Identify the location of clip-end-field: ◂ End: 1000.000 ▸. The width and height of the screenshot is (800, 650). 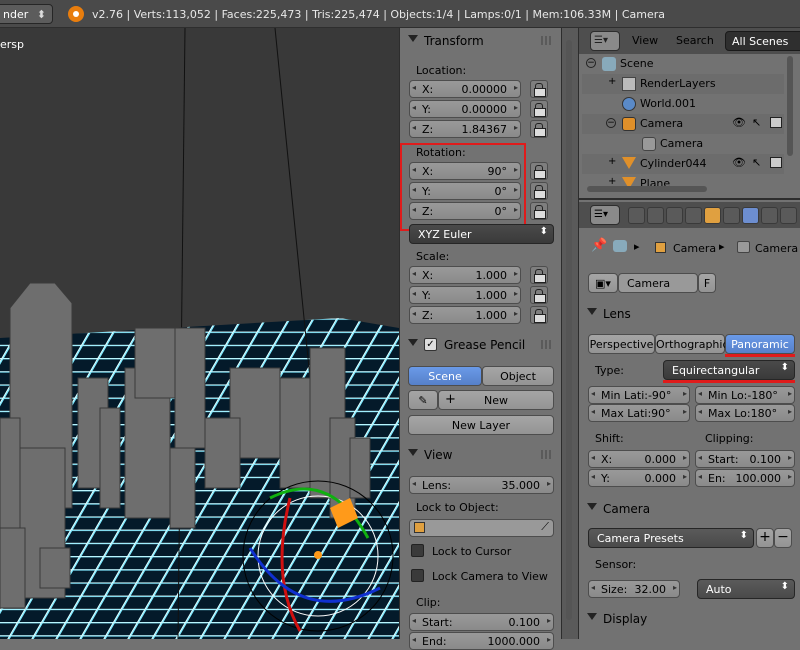
(481, 641).